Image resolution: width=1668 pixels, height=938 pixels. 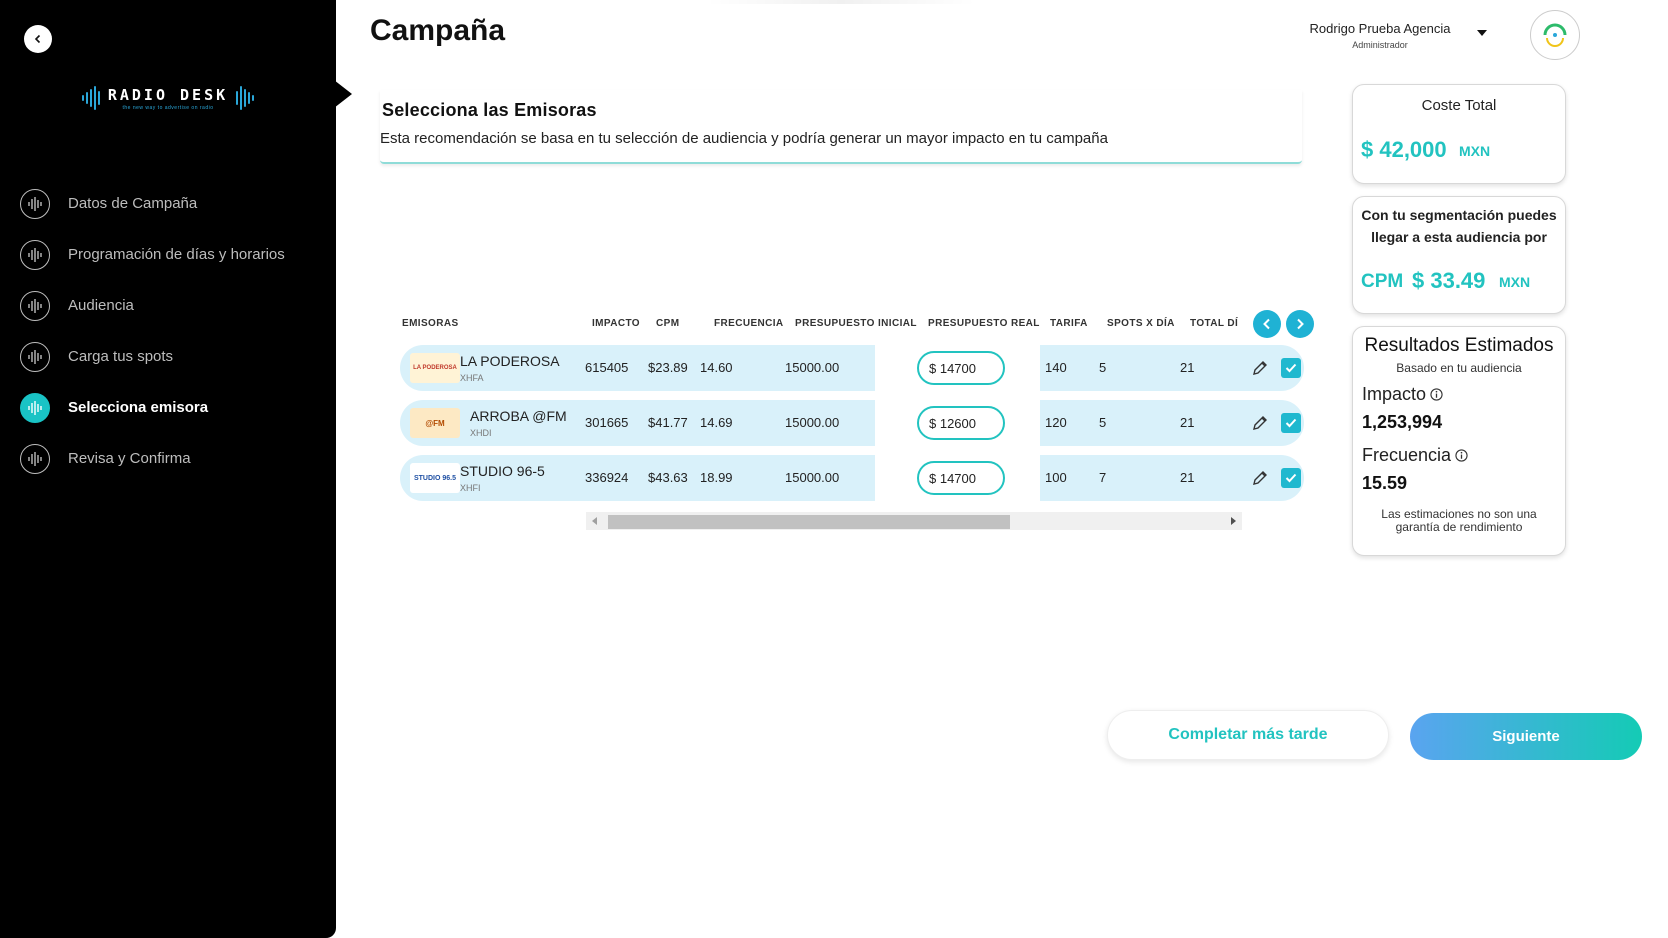 What do you see at coordinates (607, 422) in the screenshot?
I see `impacto-cell: 301665` at bounding box center [607, 422].